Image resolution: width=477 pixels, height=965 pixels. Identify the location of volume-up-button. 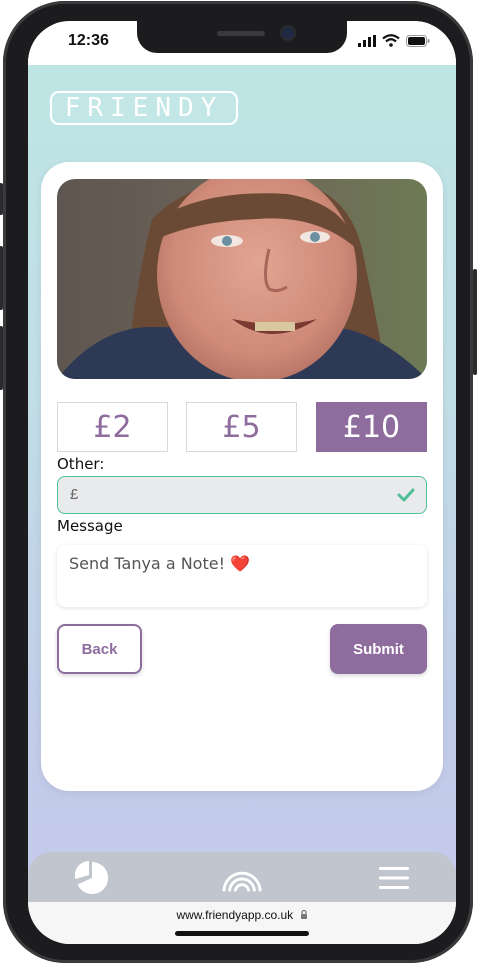
(1, 278).